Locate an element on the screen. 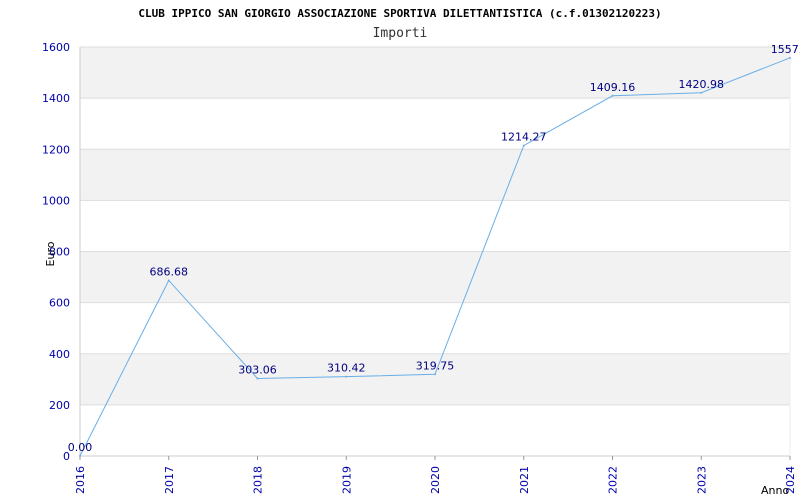 The width and height of the screenshot is (800, 500). x-axis-label: Anno is located at coordinates (775, 490).